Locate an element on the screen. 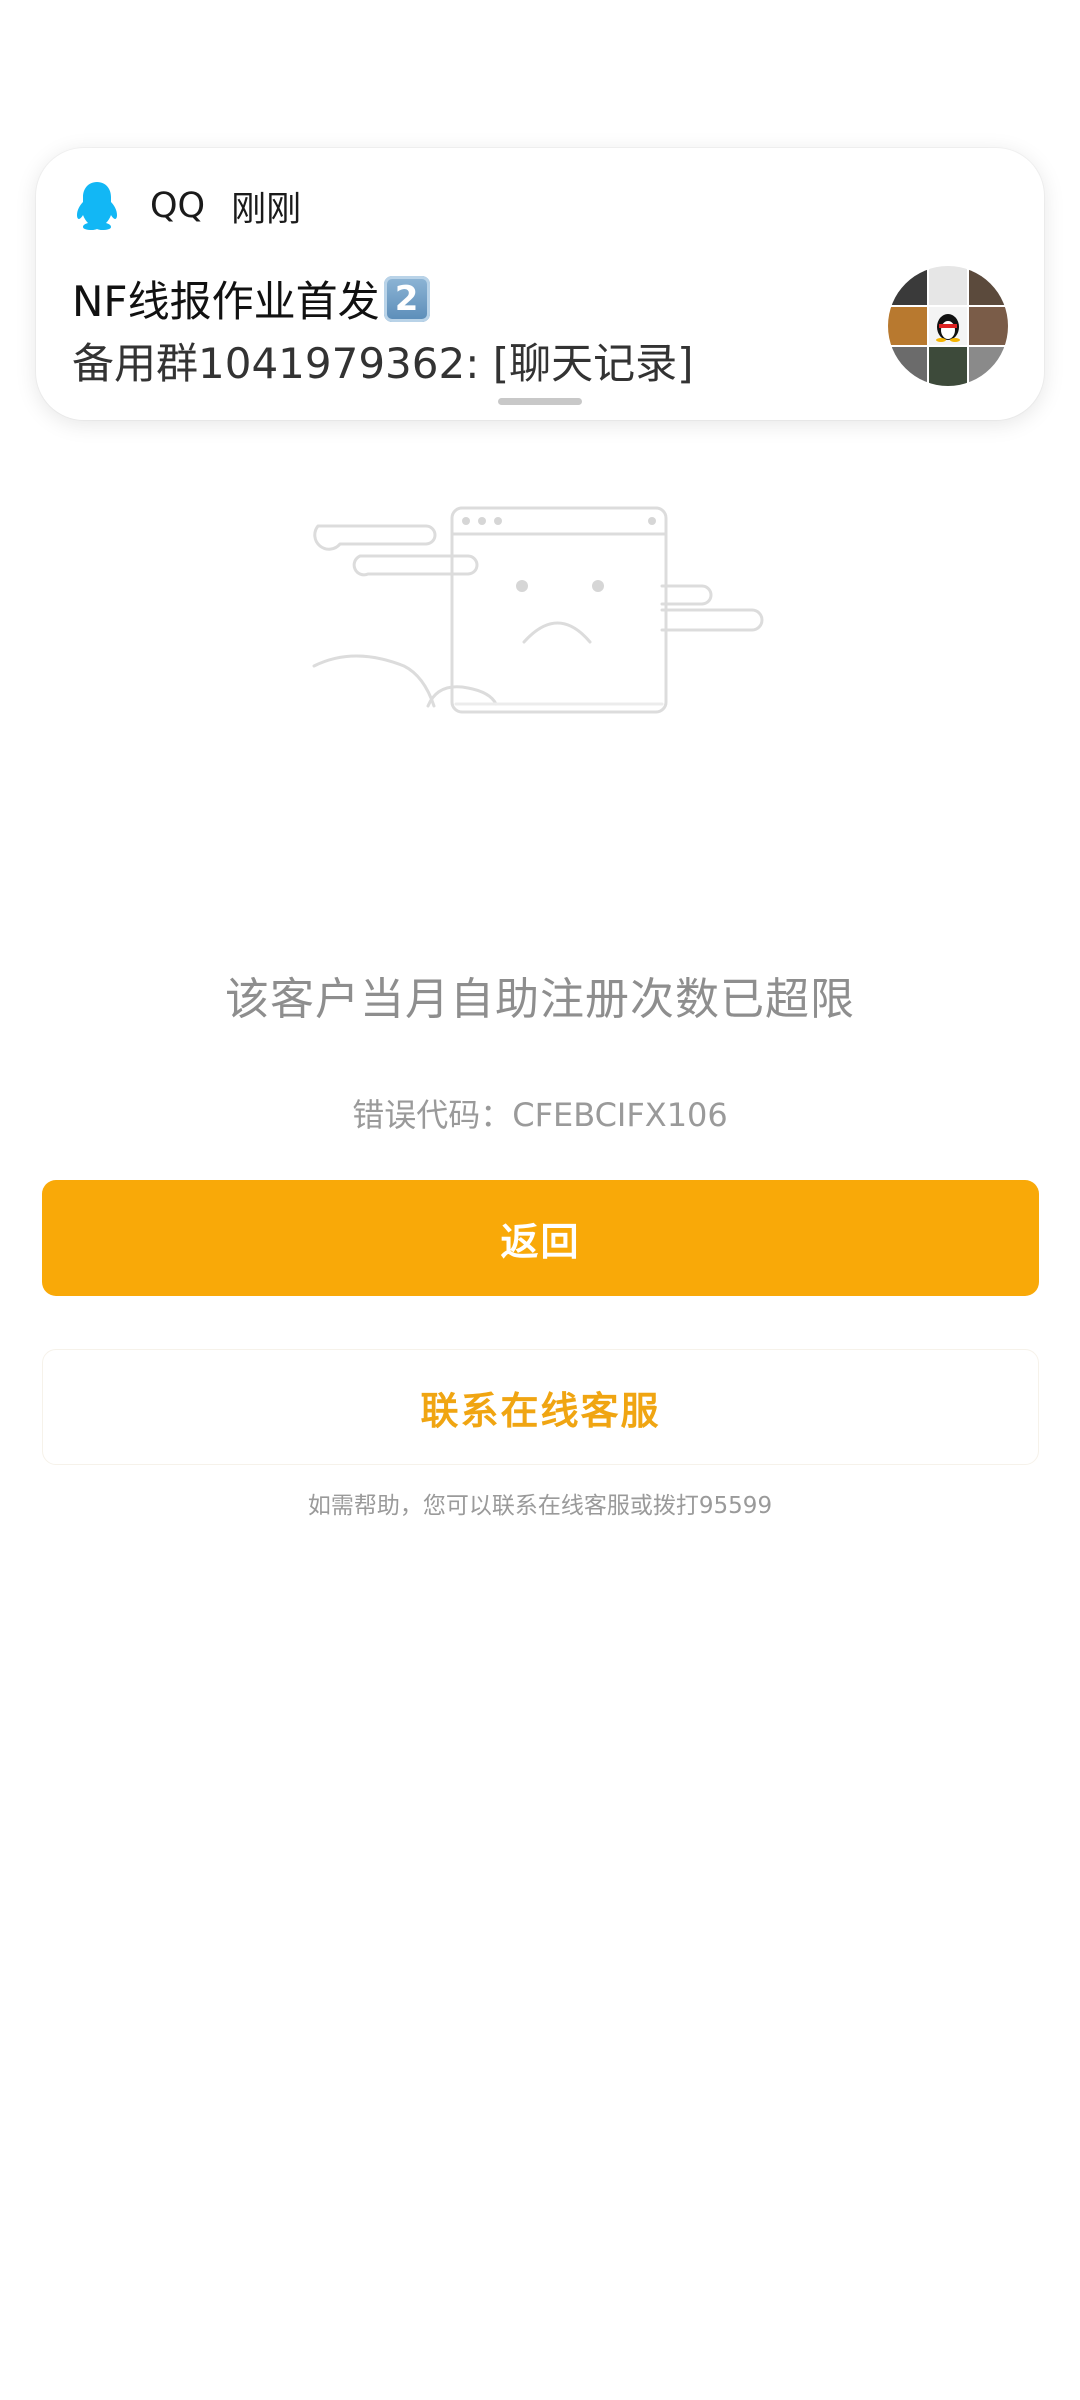 The image size is (1080, 2400). qq-penguin-icon is located at coordinates (97, 206).